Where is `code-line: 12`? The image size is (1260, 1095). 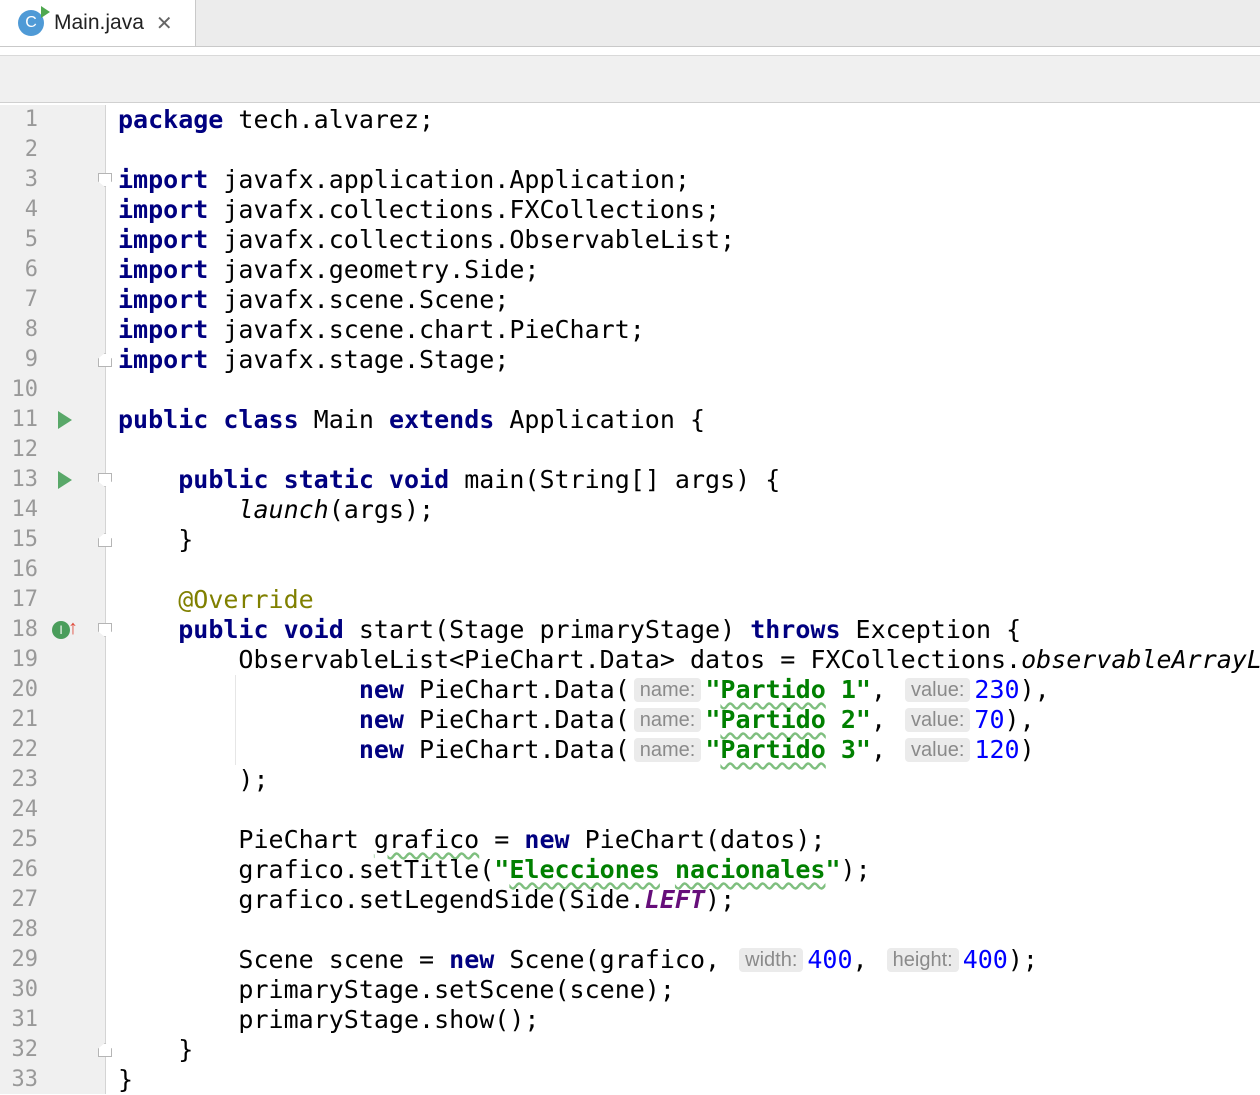 code-line: 12 is located at coordinates (630, 450).